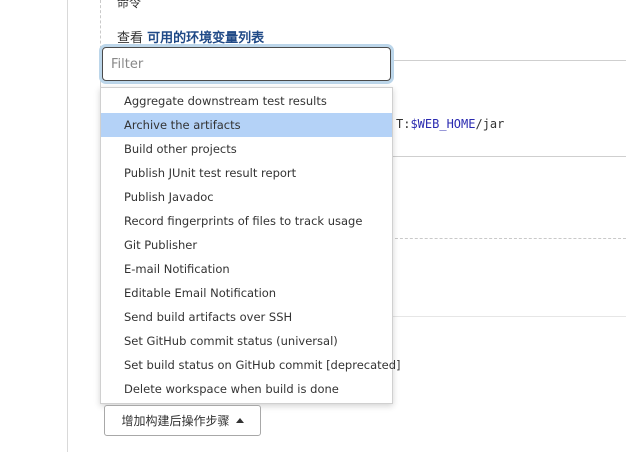  What do you see at coordinates (67, 226) in the screenshot?
I see `sidebar-divider` at bounding box center [67, 226].